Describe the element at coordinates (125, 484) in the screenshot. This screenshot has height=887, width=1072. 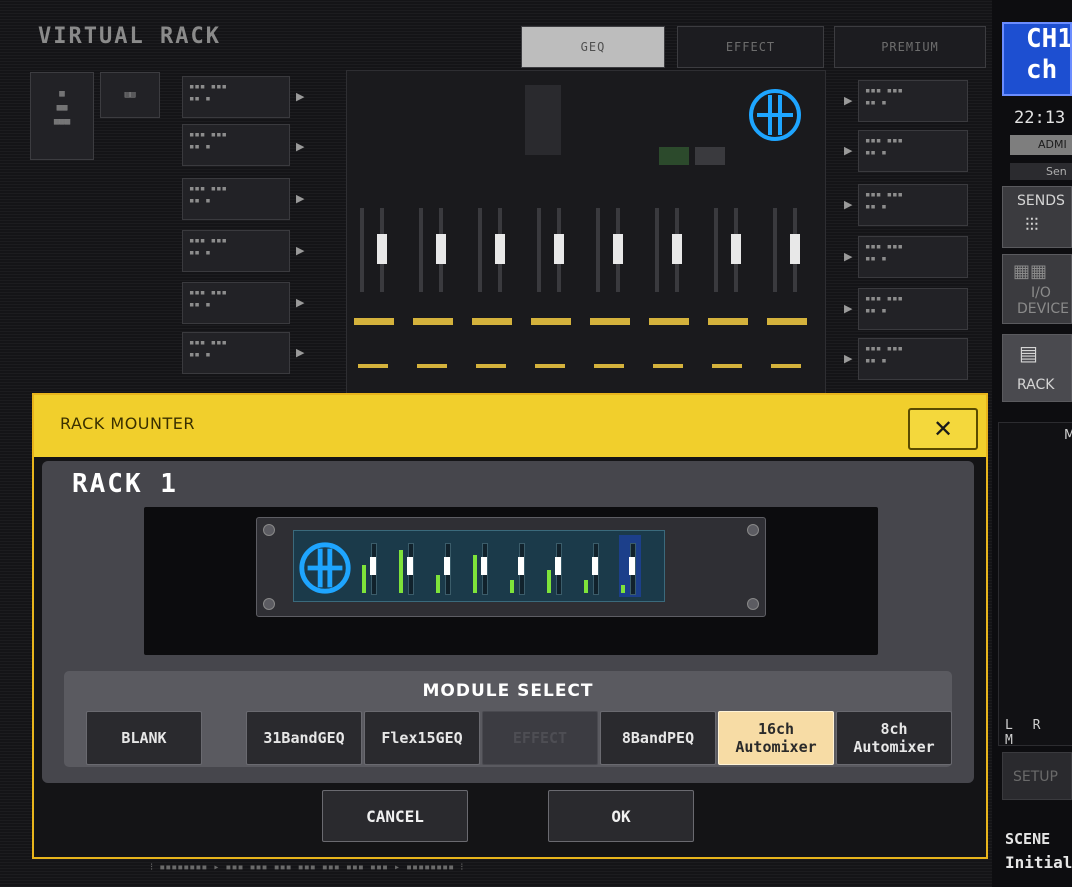
I see `rack-number-label: RACK 1` at that location.